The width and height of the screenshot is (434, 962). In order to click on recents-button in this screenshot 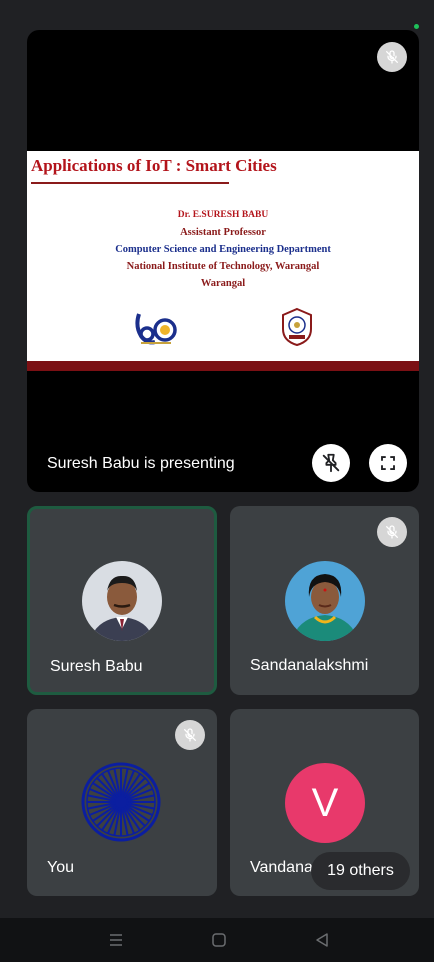, I will do `click(116, 940)`.